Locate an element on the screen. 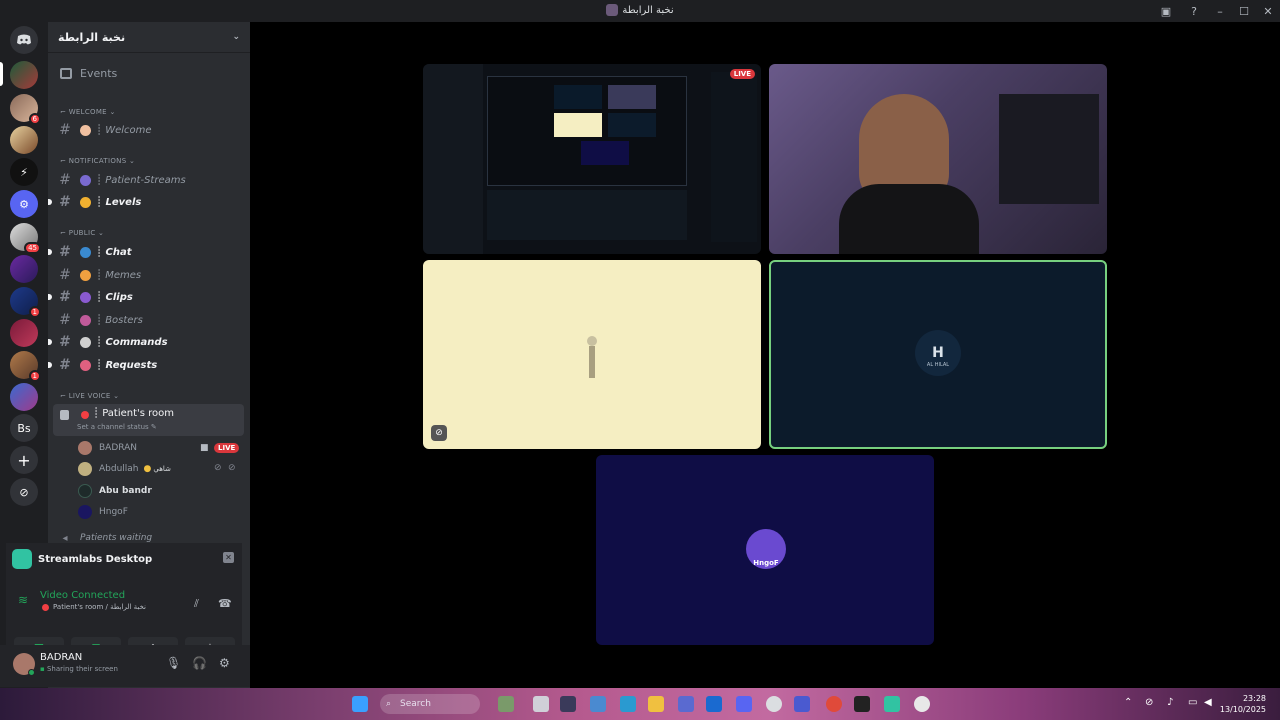 This screenshot has height=720, width=1280. booster-emoji-icon is located at coordinates (85, 320).